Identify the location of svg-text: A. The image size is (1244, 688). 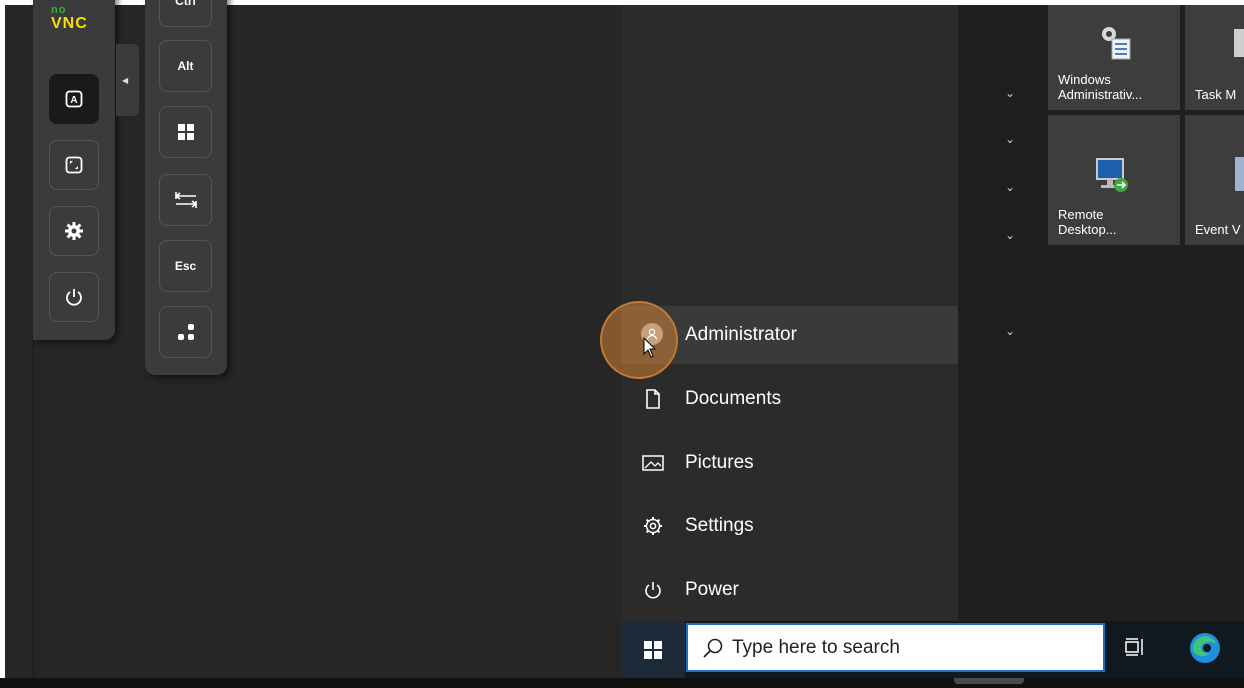
(73, 100).